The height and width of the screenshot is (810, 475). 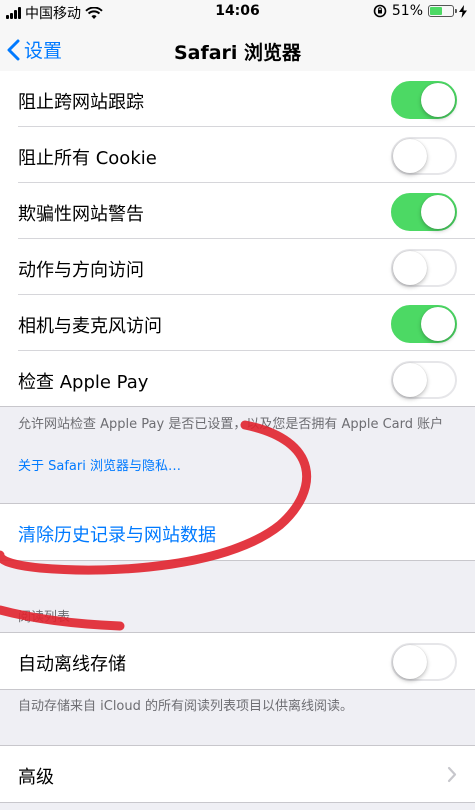 I want to click on setting-row-cross-site-tracking: 阻止跨网站跟踪, so click(x=237, y=99).